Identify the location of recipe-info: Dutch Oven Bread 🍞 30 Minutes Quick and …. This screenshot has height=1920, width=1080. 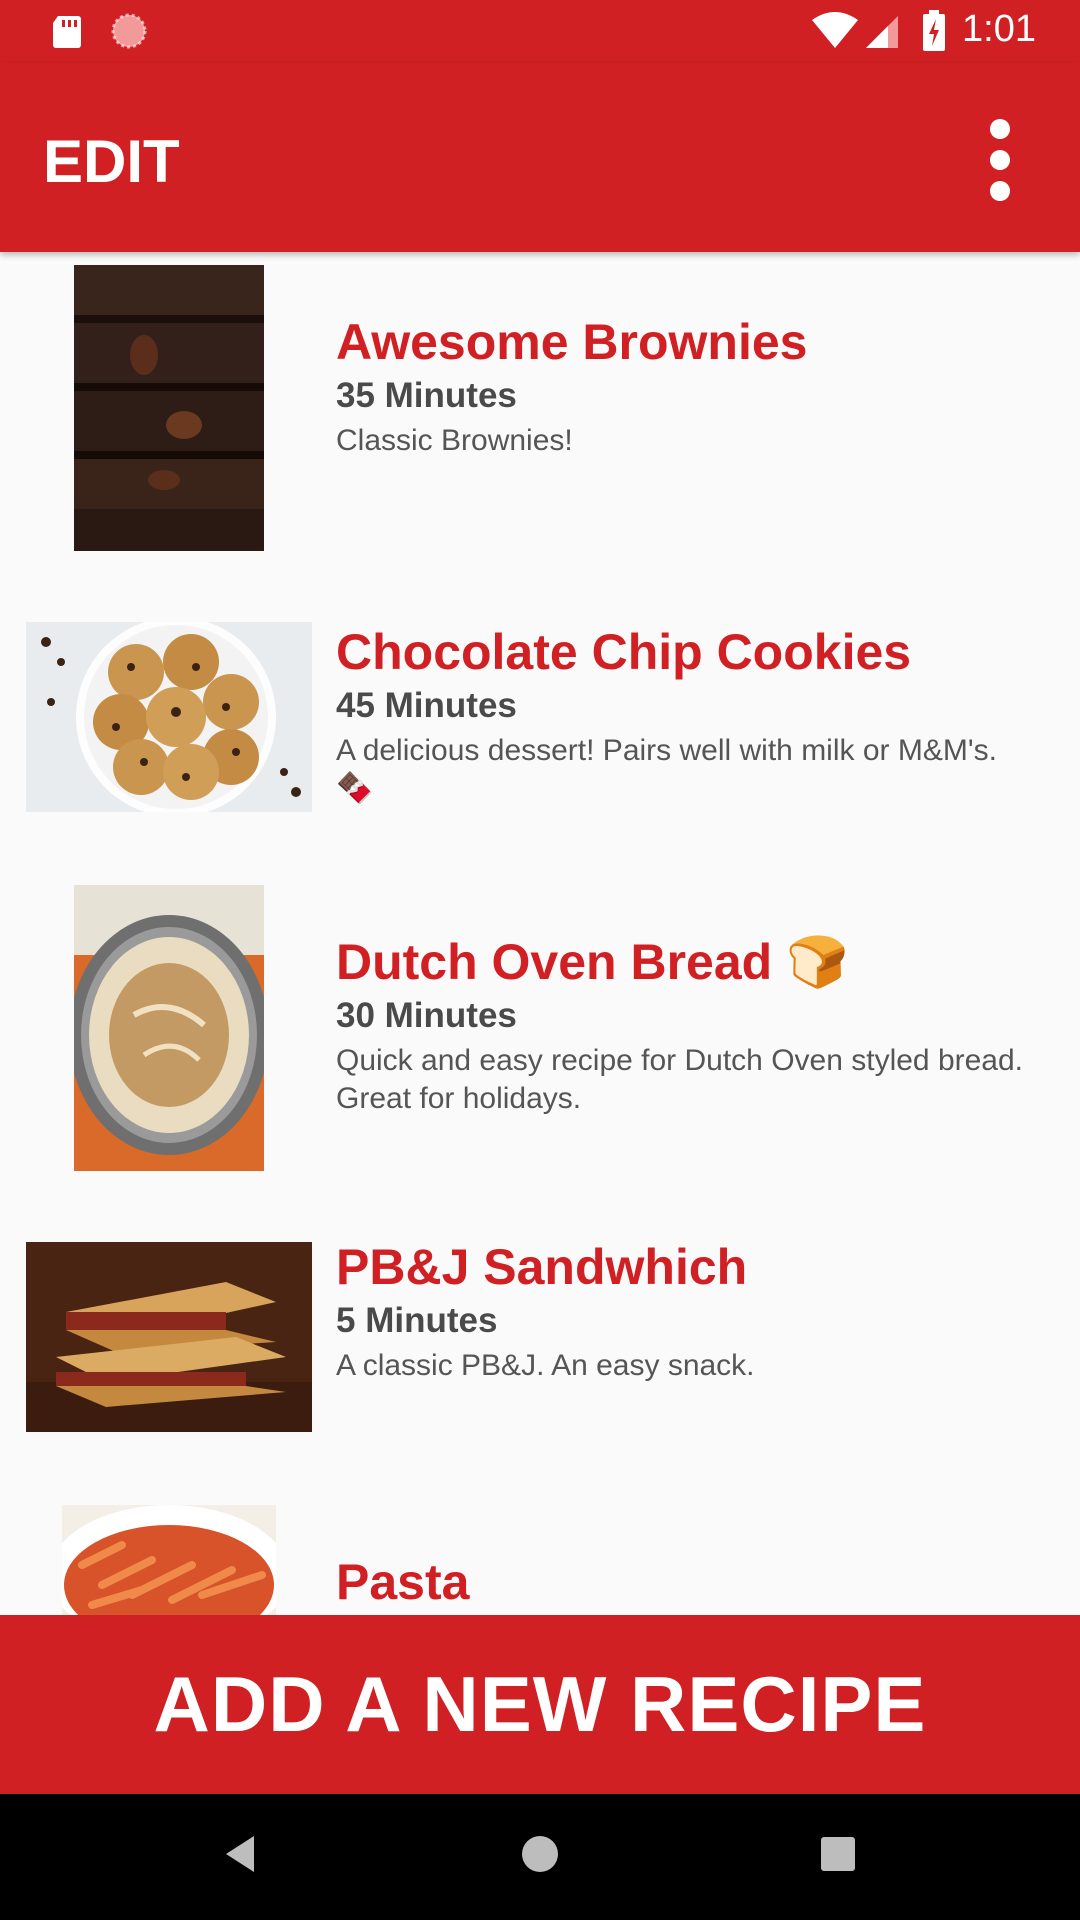
(688, 1025).